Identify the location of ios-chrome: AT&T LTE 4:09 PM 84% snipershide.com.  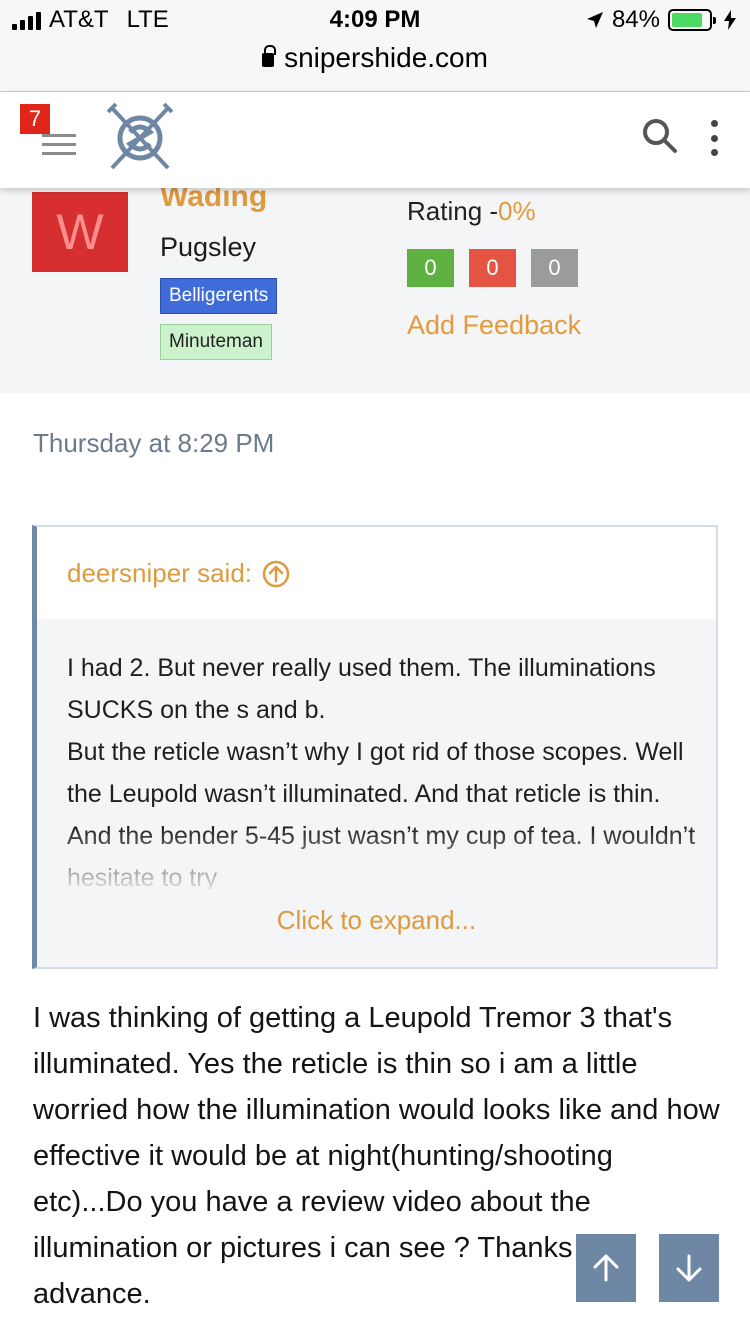
(375, 46).